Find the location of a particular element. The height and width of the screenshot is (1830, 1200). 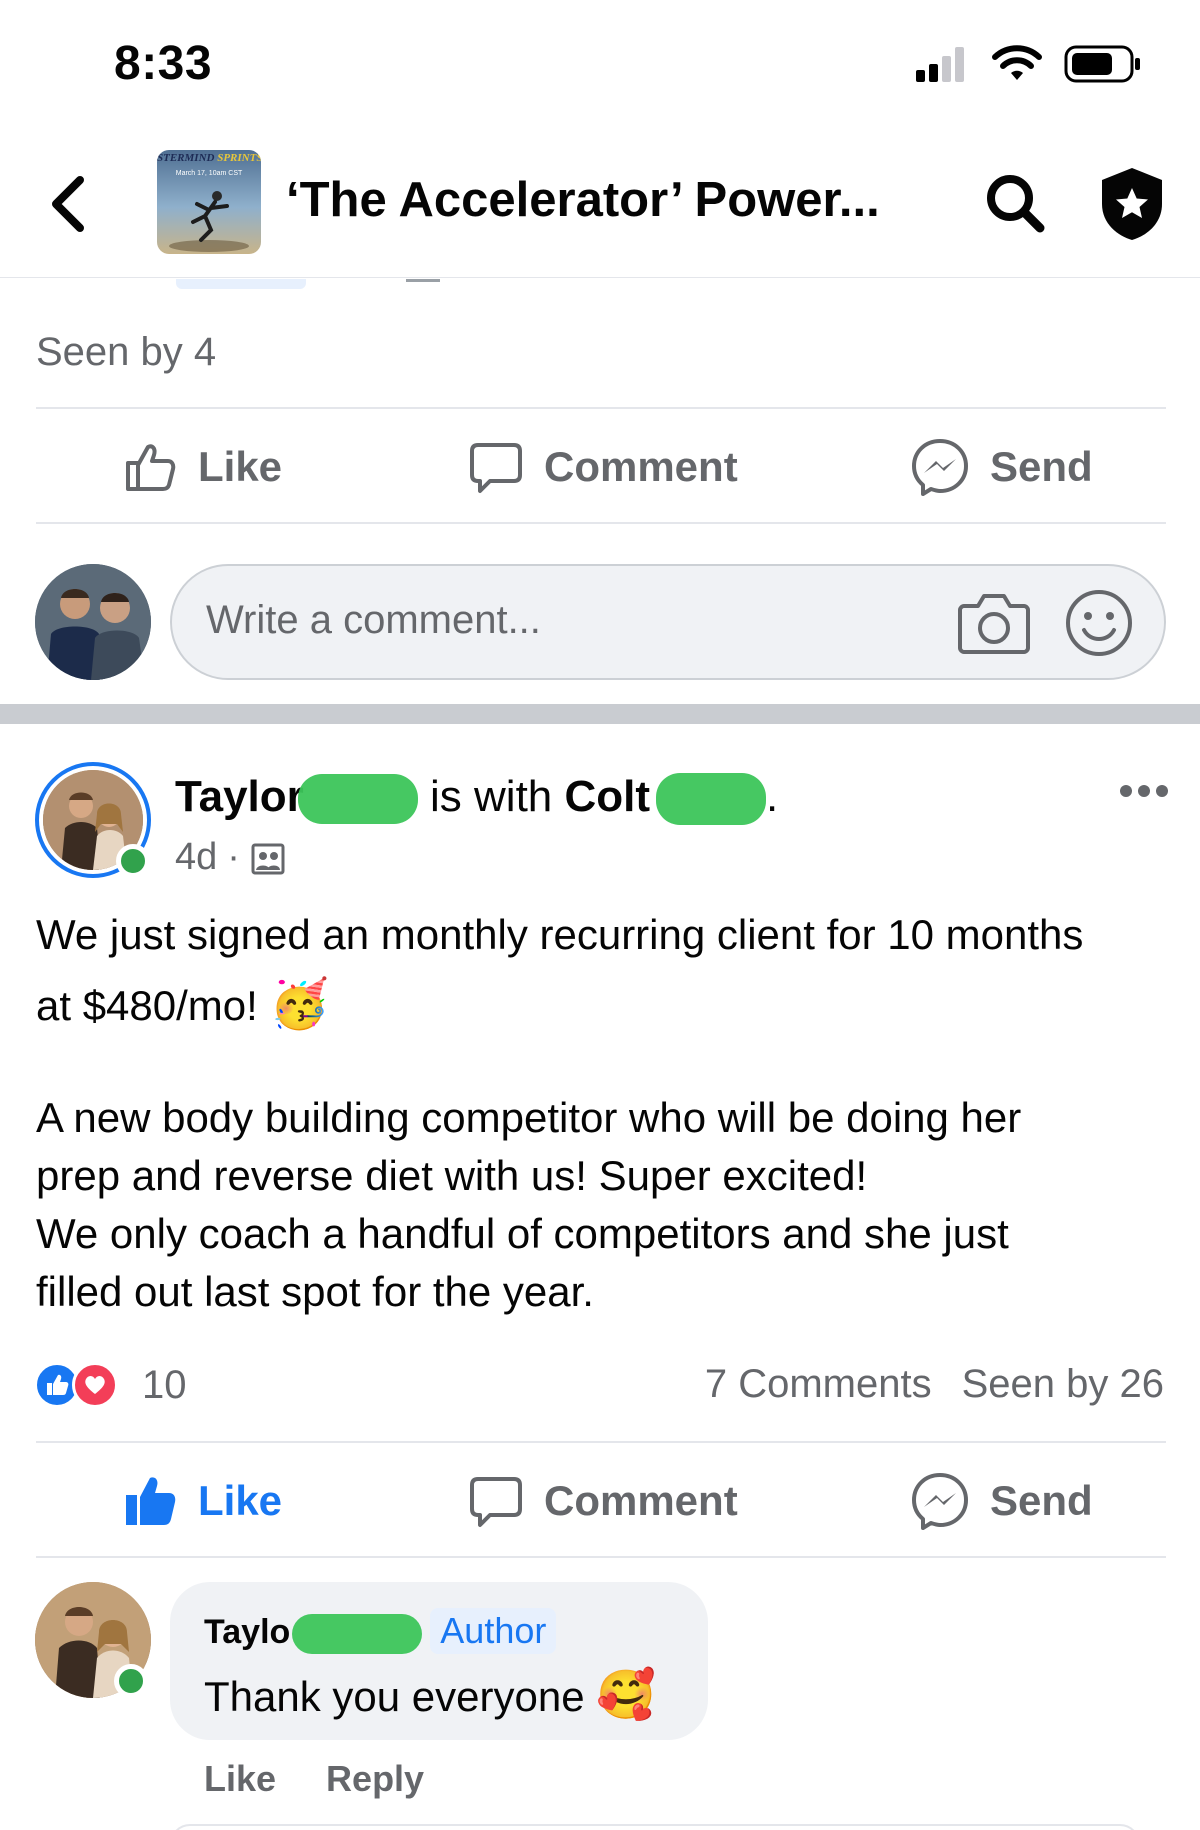

post-more-button is located at coordinates (1144, 791).